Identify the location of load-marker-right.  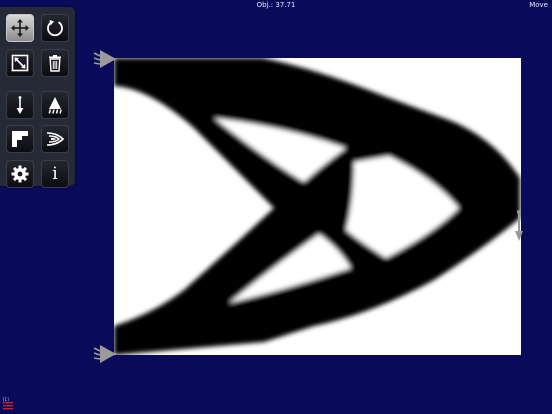
(519, 225).